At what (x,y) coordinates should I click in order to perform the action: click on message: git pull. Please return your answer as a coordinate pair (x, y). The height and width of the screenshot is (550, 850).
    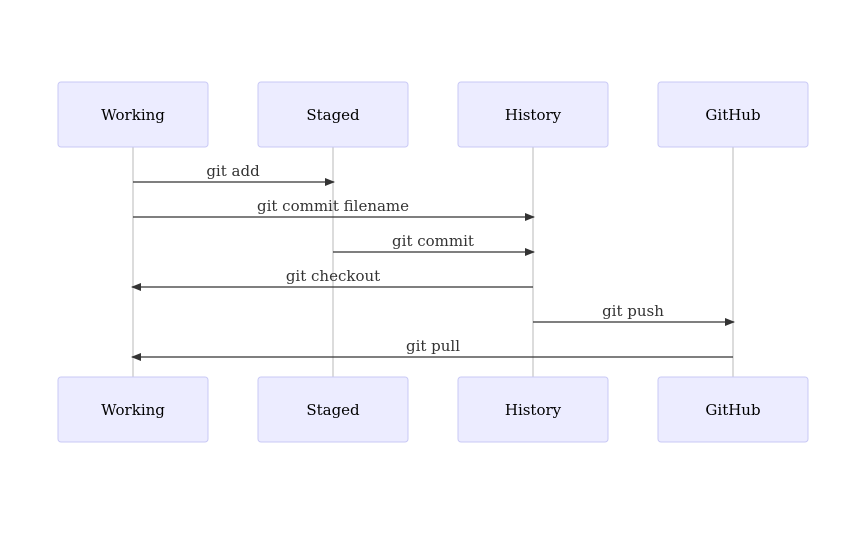
    Looking at the image, I should click on (432, 349).